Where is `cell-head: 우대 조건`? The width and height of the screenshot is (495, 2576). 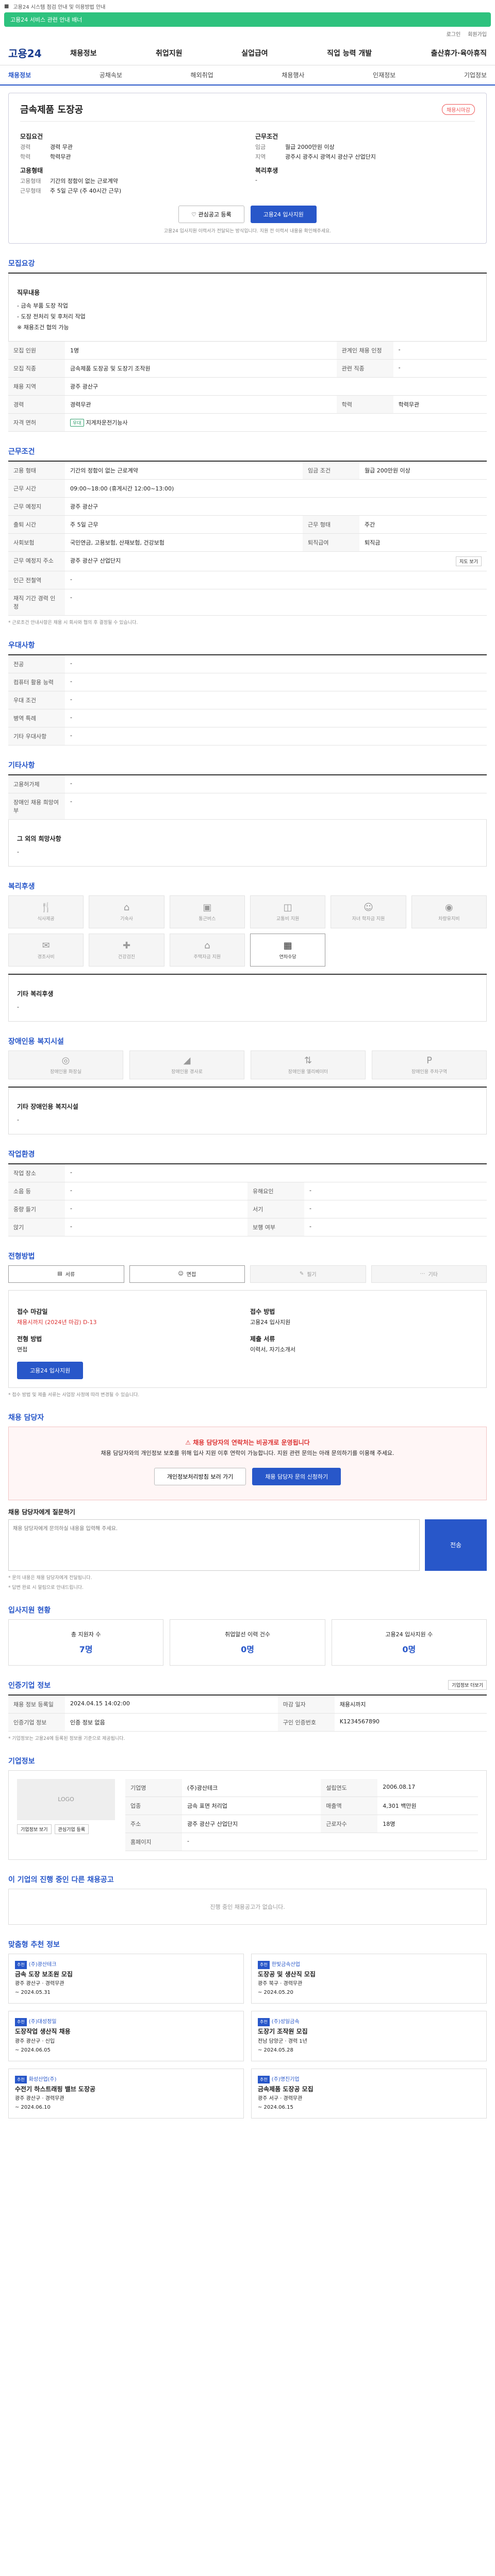
cell-head: 우대 조건 is located at coordinates (37, 700).